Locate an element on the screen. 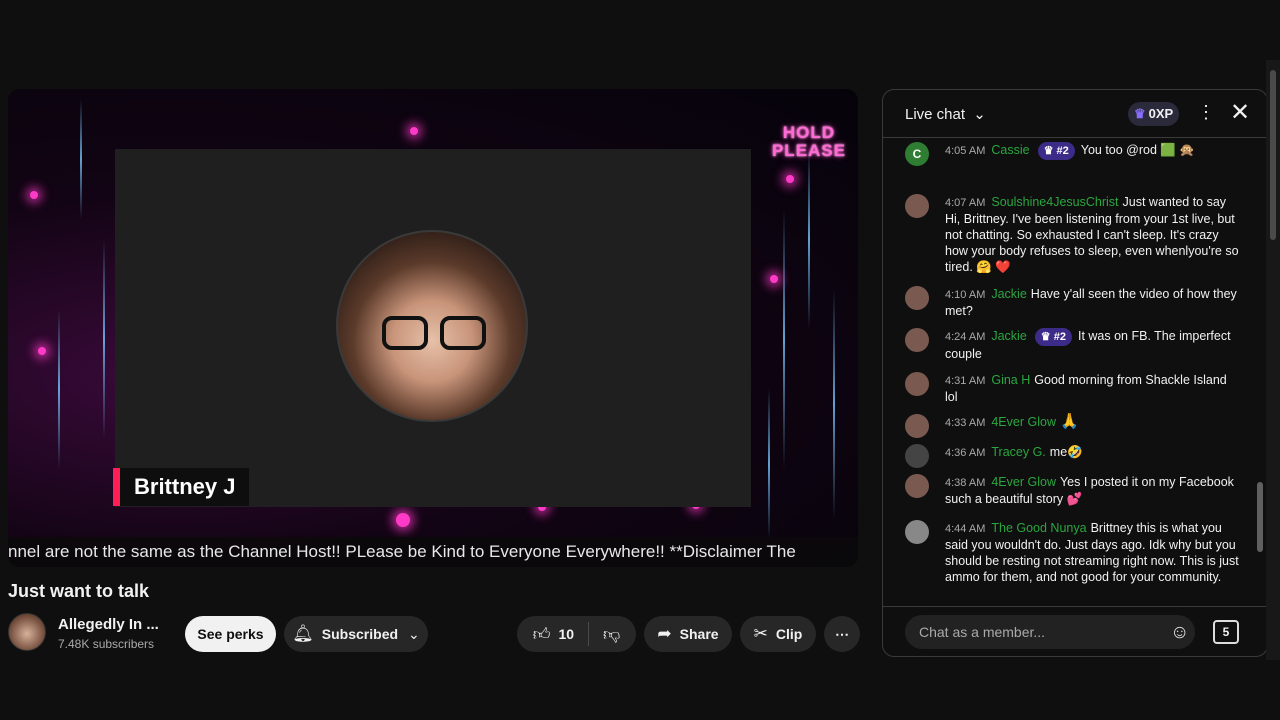 The image size is (1280, 720). message-text: It was on FB. The imperfect couple is located at coordinates (1088, 345).